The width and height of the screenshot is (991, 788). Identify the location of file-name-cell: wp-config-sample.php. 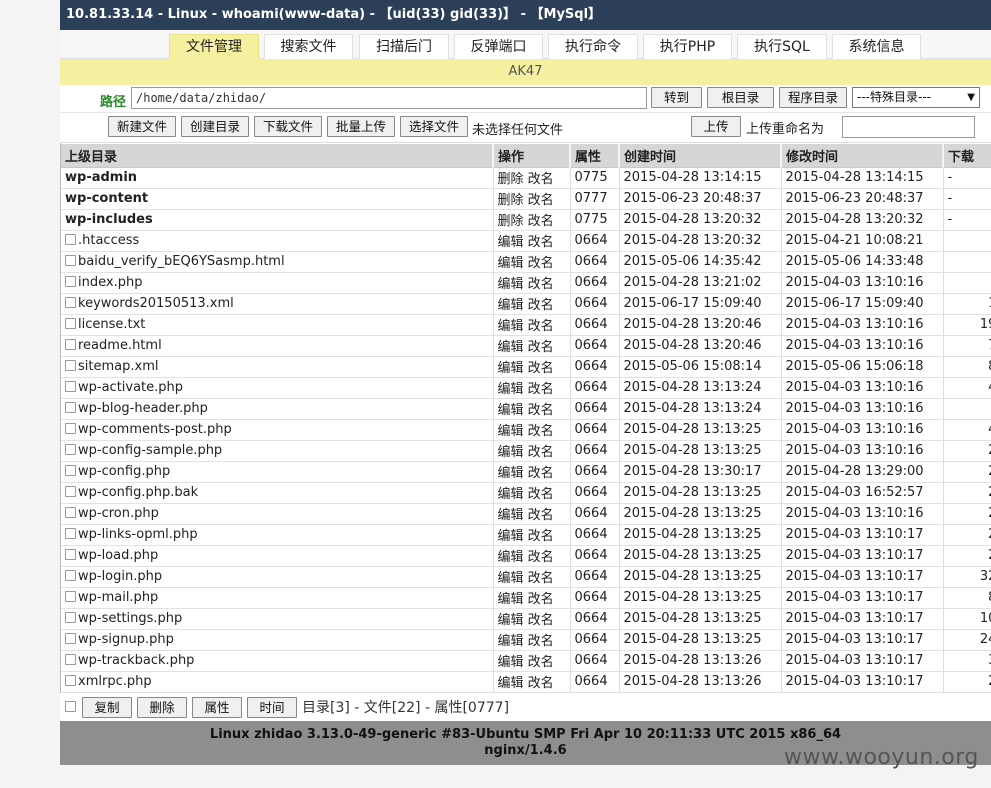
(277, 451).